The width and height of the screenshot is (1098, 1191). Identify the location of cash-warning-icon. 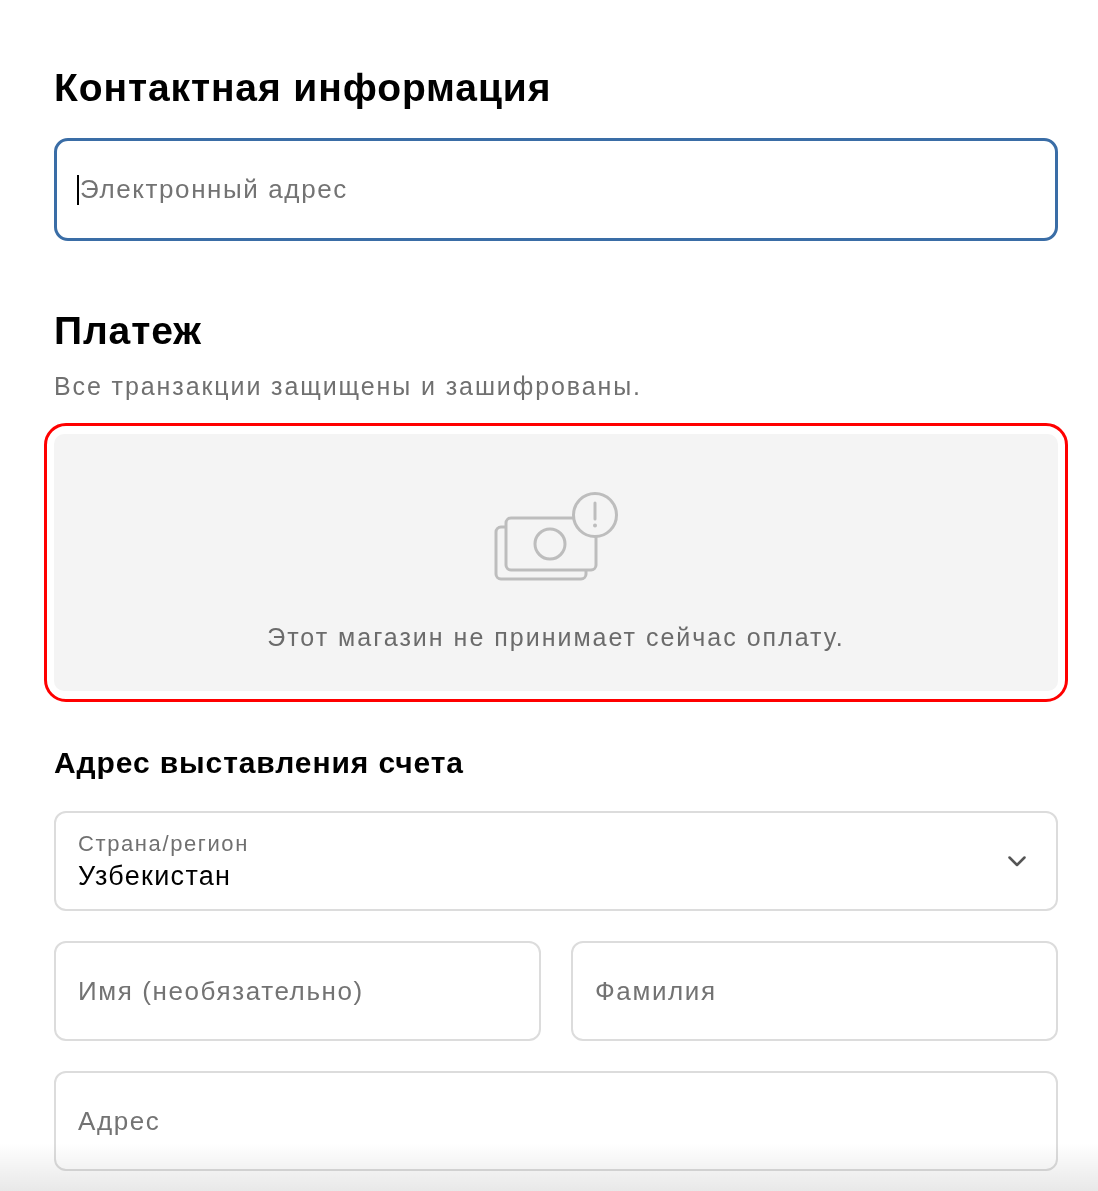
(556, 536).